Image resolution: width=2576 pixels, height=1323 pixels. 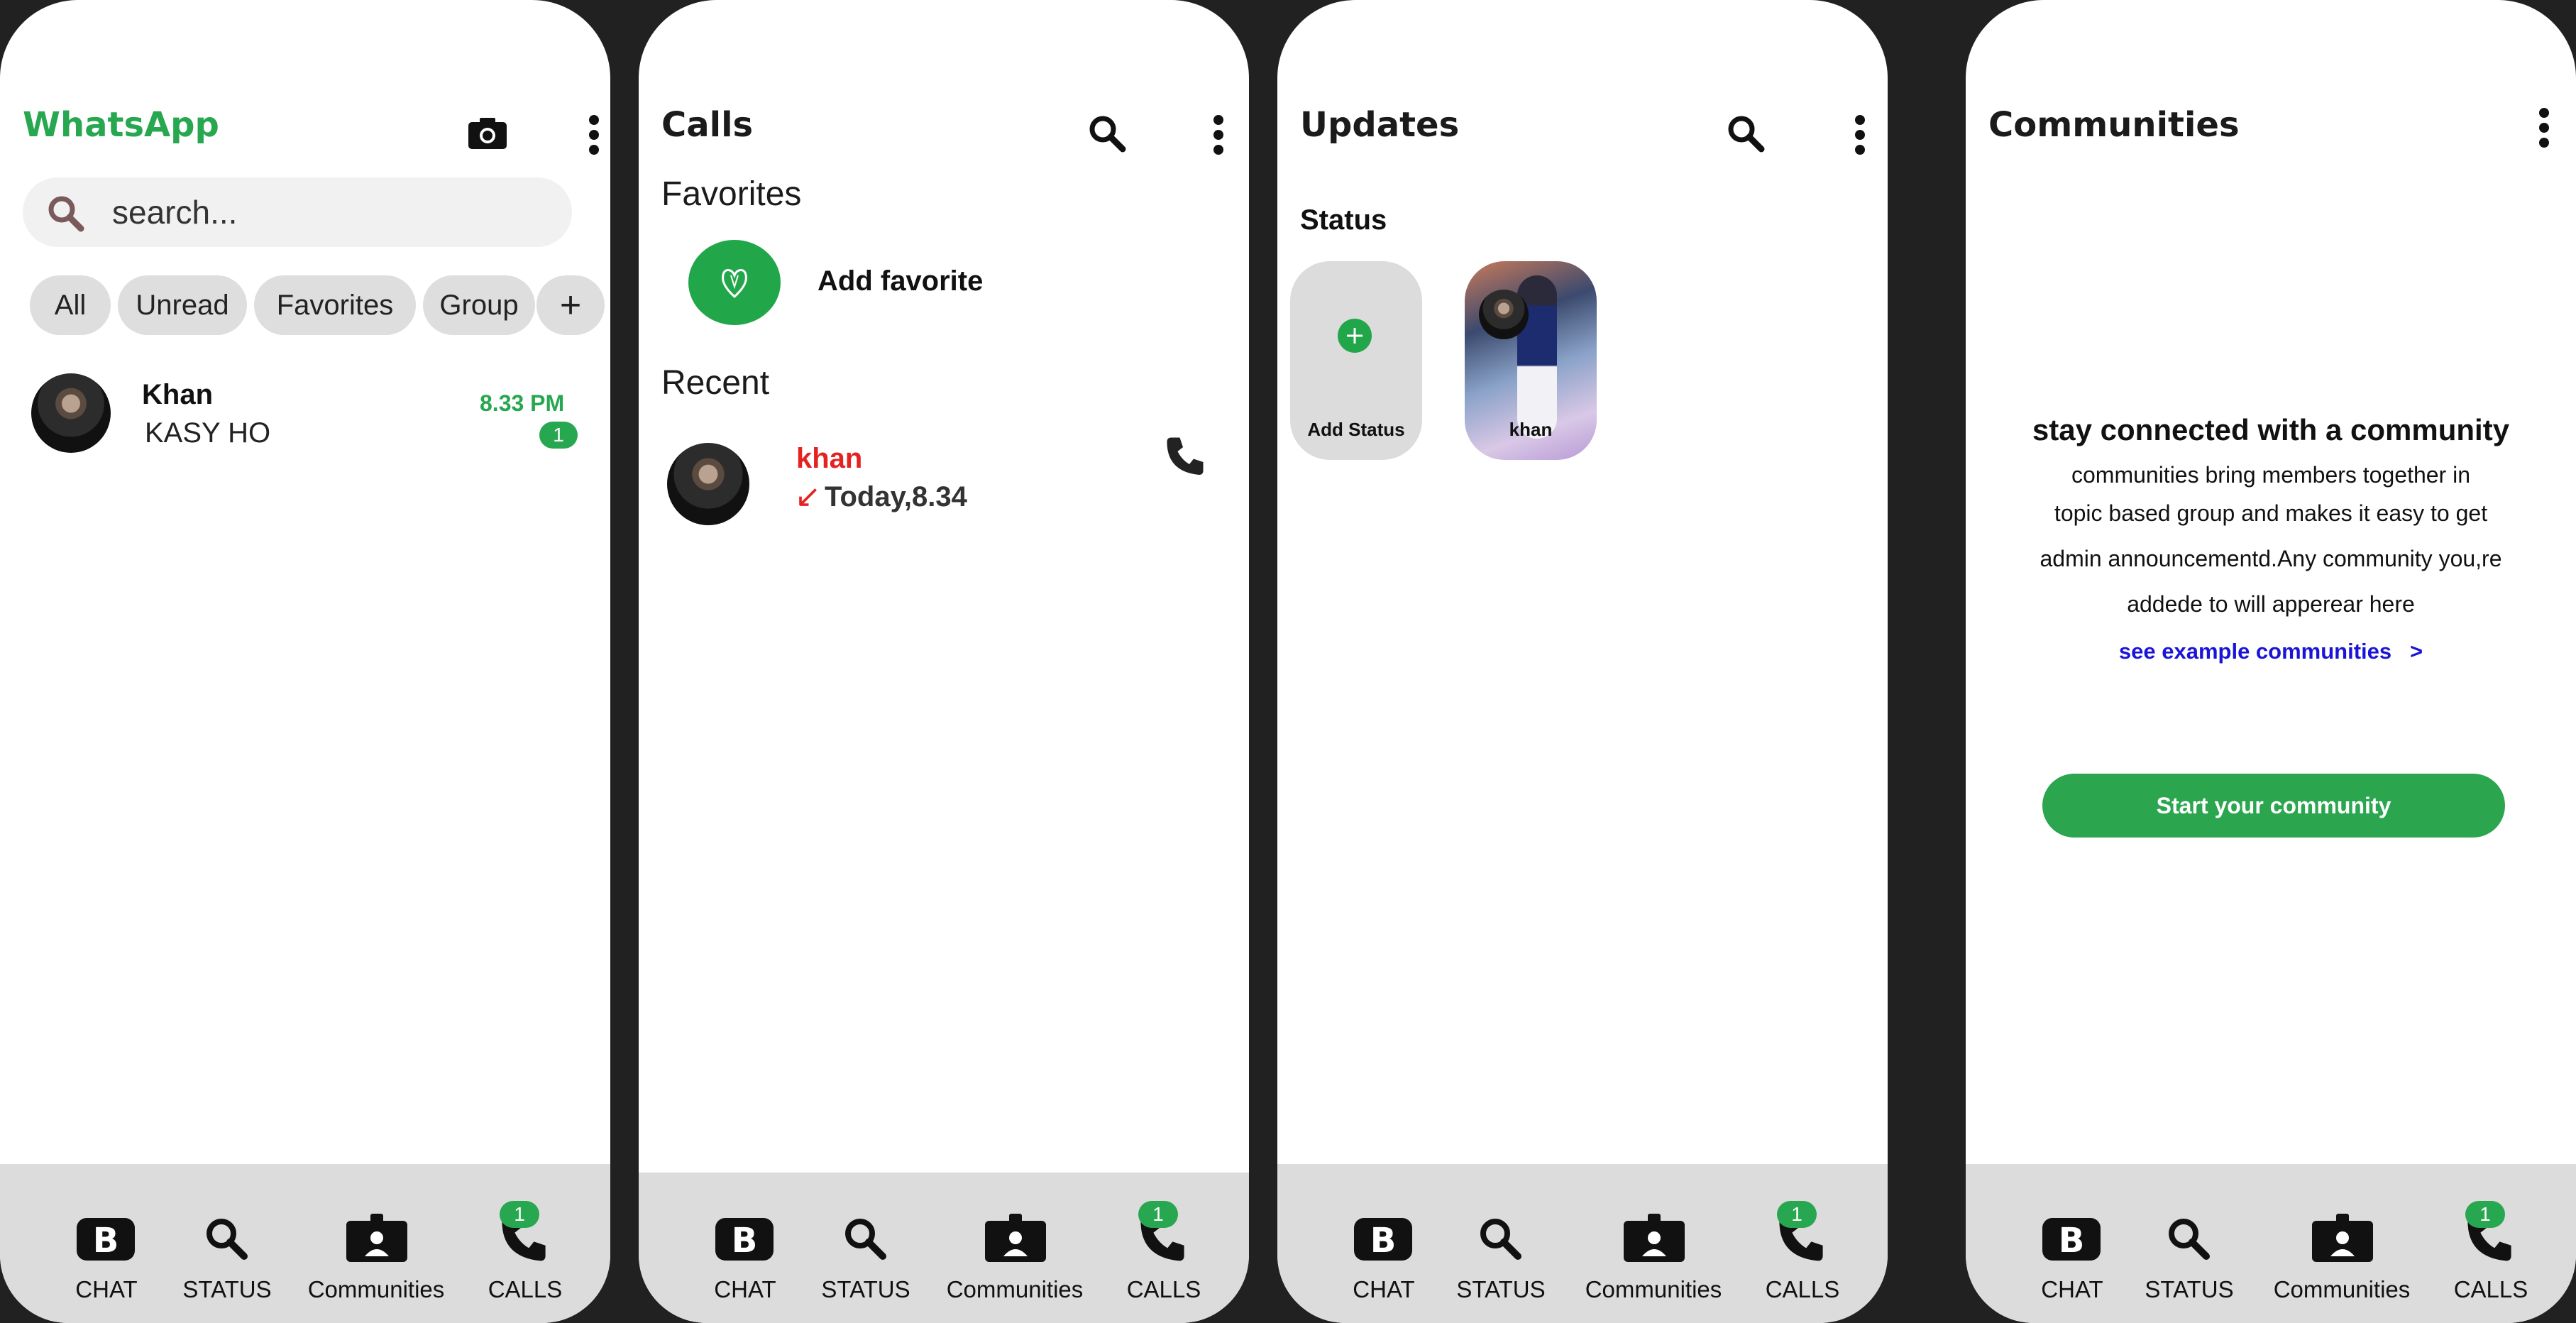 What do you see at coordinates (177, 394) in the screenshot?
I see `chat-name: Khan` at bounding box center [177, 394].